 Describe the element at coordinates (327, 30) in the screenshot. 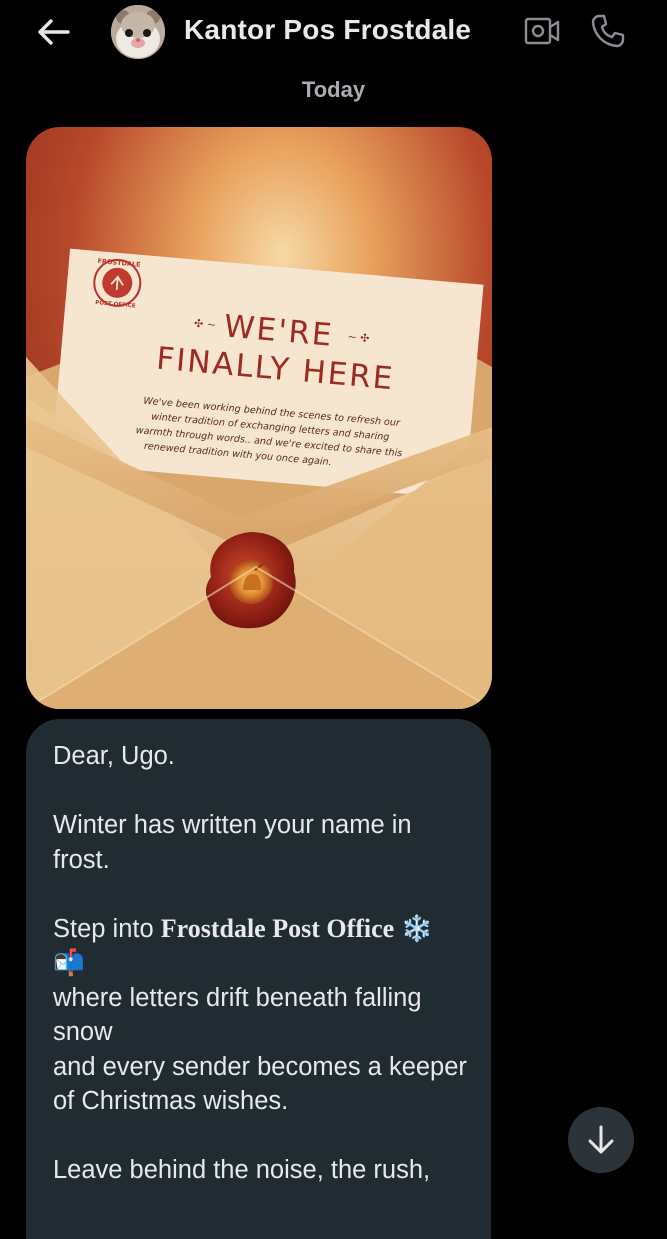

I see `contact-name: Kantor Pos Frostdale` at that location.